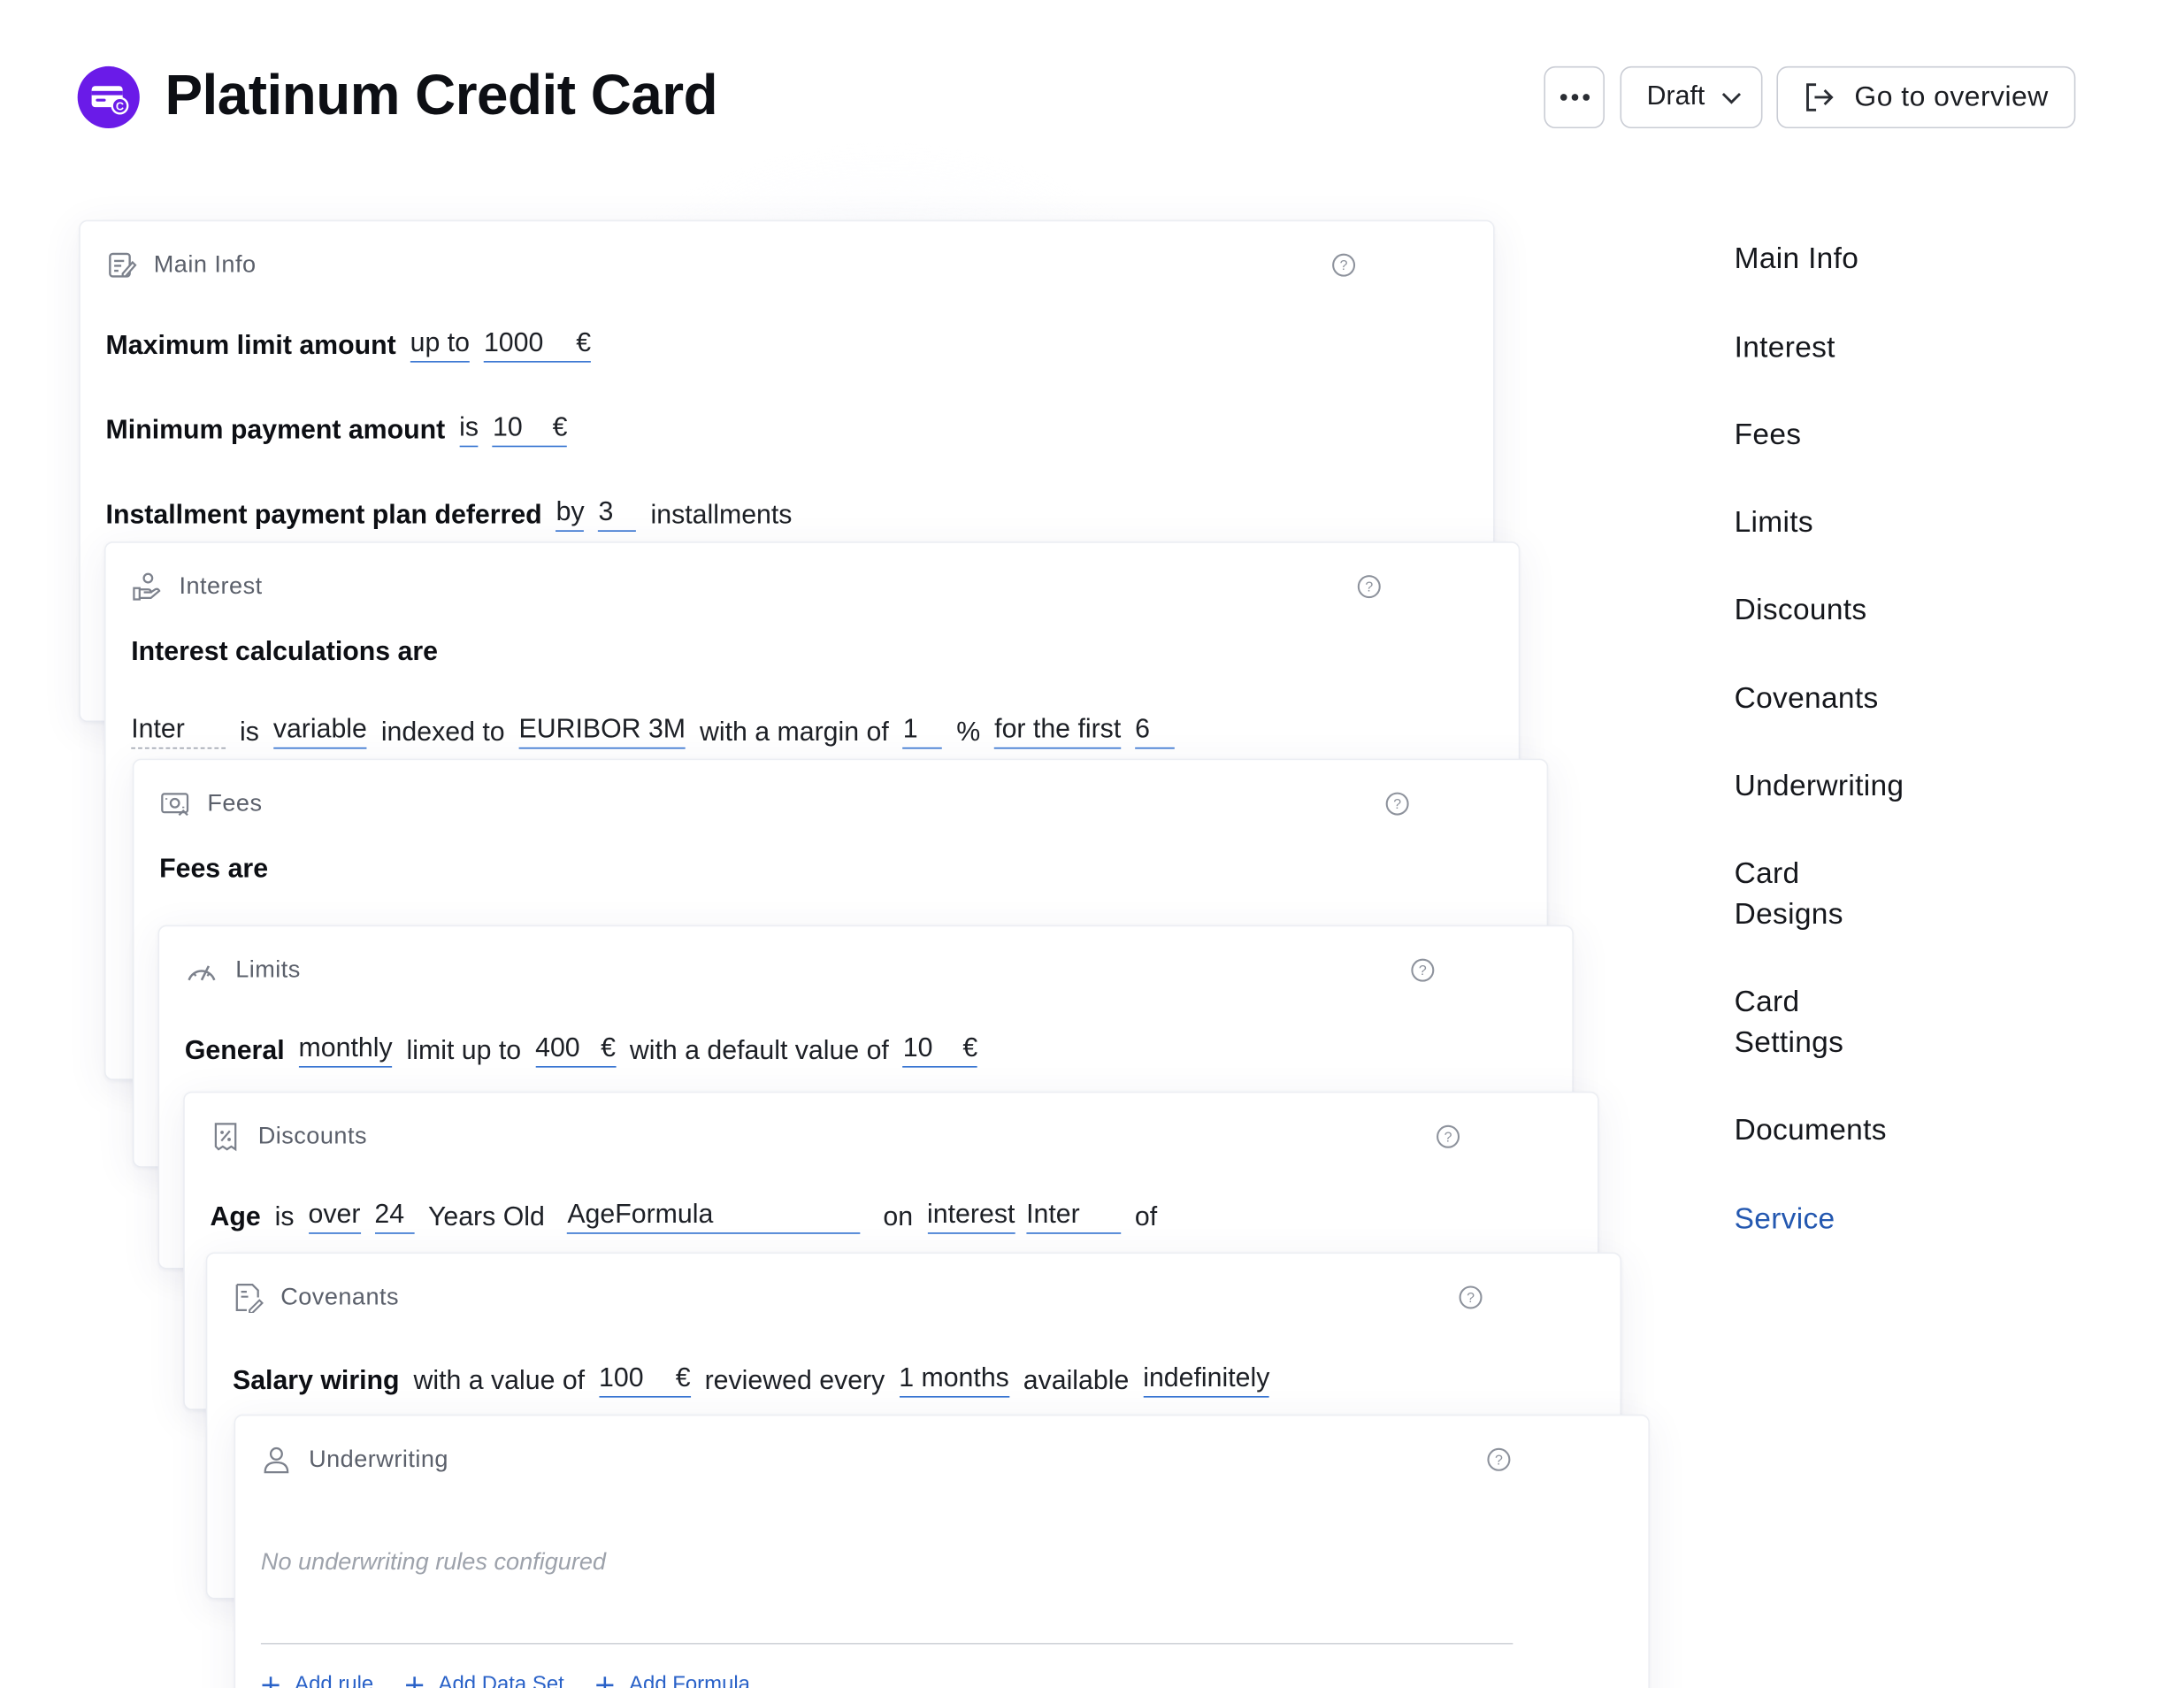  I want to click on card-header: Covenants, so click(316, 1298).